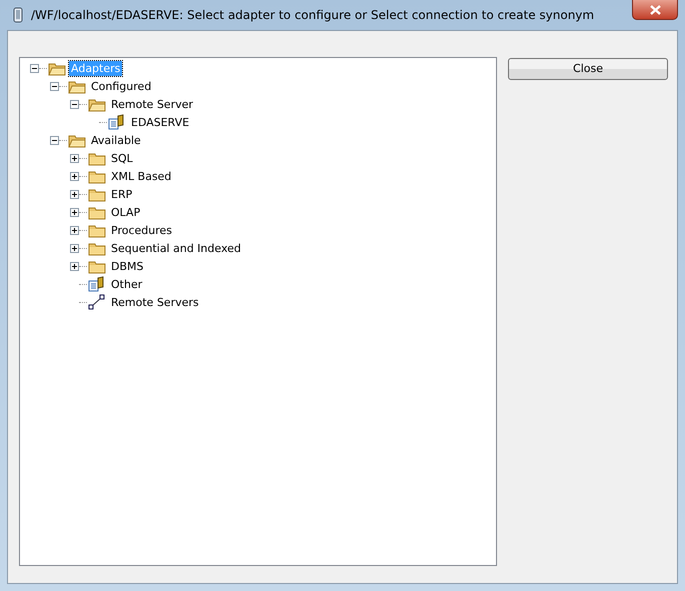 The image size is (685, 591). What do you see at coordinates (141, 176) in the screenshot?
I see `tree-item: XML Based` at bounding box center [141, 176].